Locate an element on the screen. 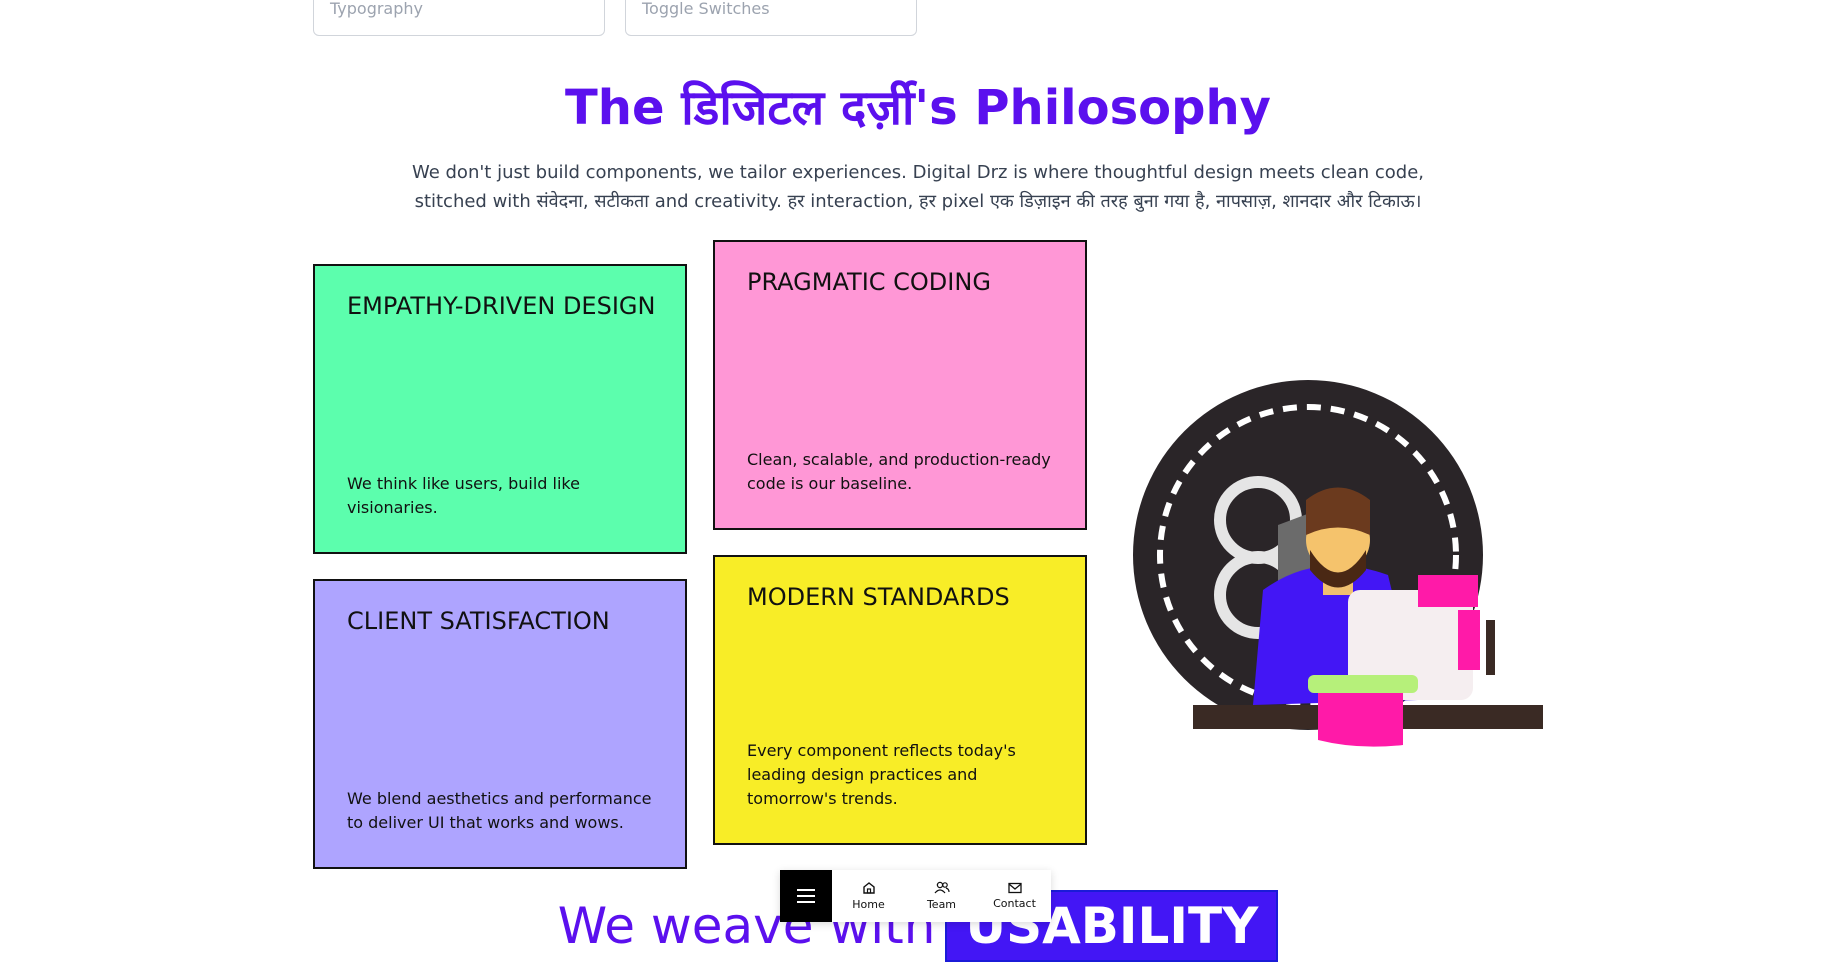 The width and height of the screenshot is (1836, 966). nav-team-label: Team is located at coordinates (941, 904).